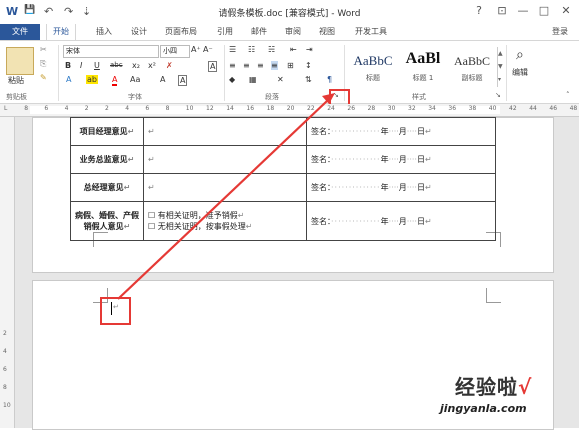  Describe the element at coordinates (486, 387) in the screenshot. I see `watermark-cn: 经验啦` at that location.